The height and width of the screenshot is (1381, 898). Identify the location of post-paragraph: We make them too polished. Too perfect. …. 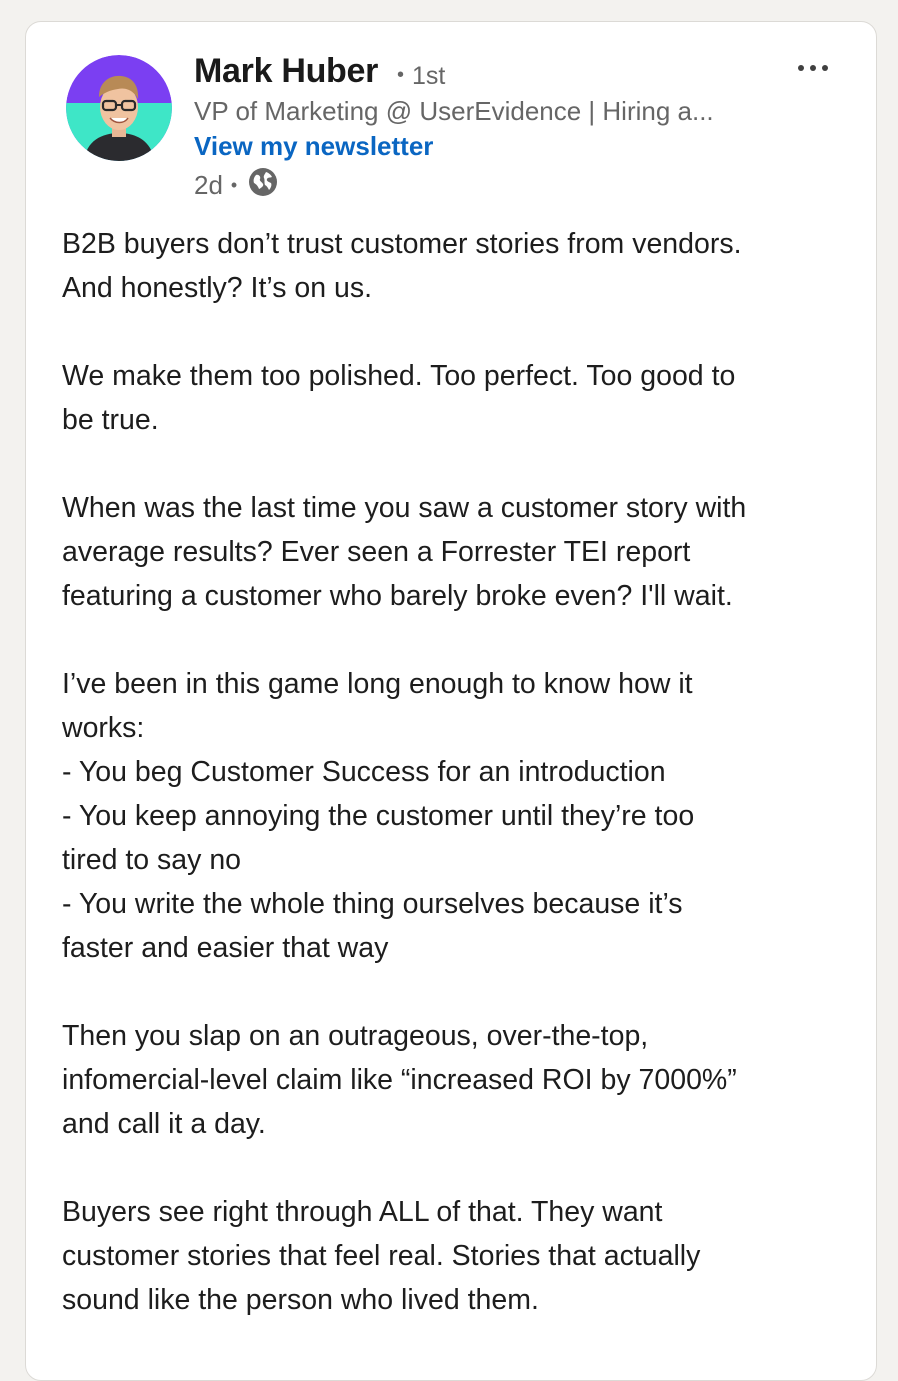
(457, 398).